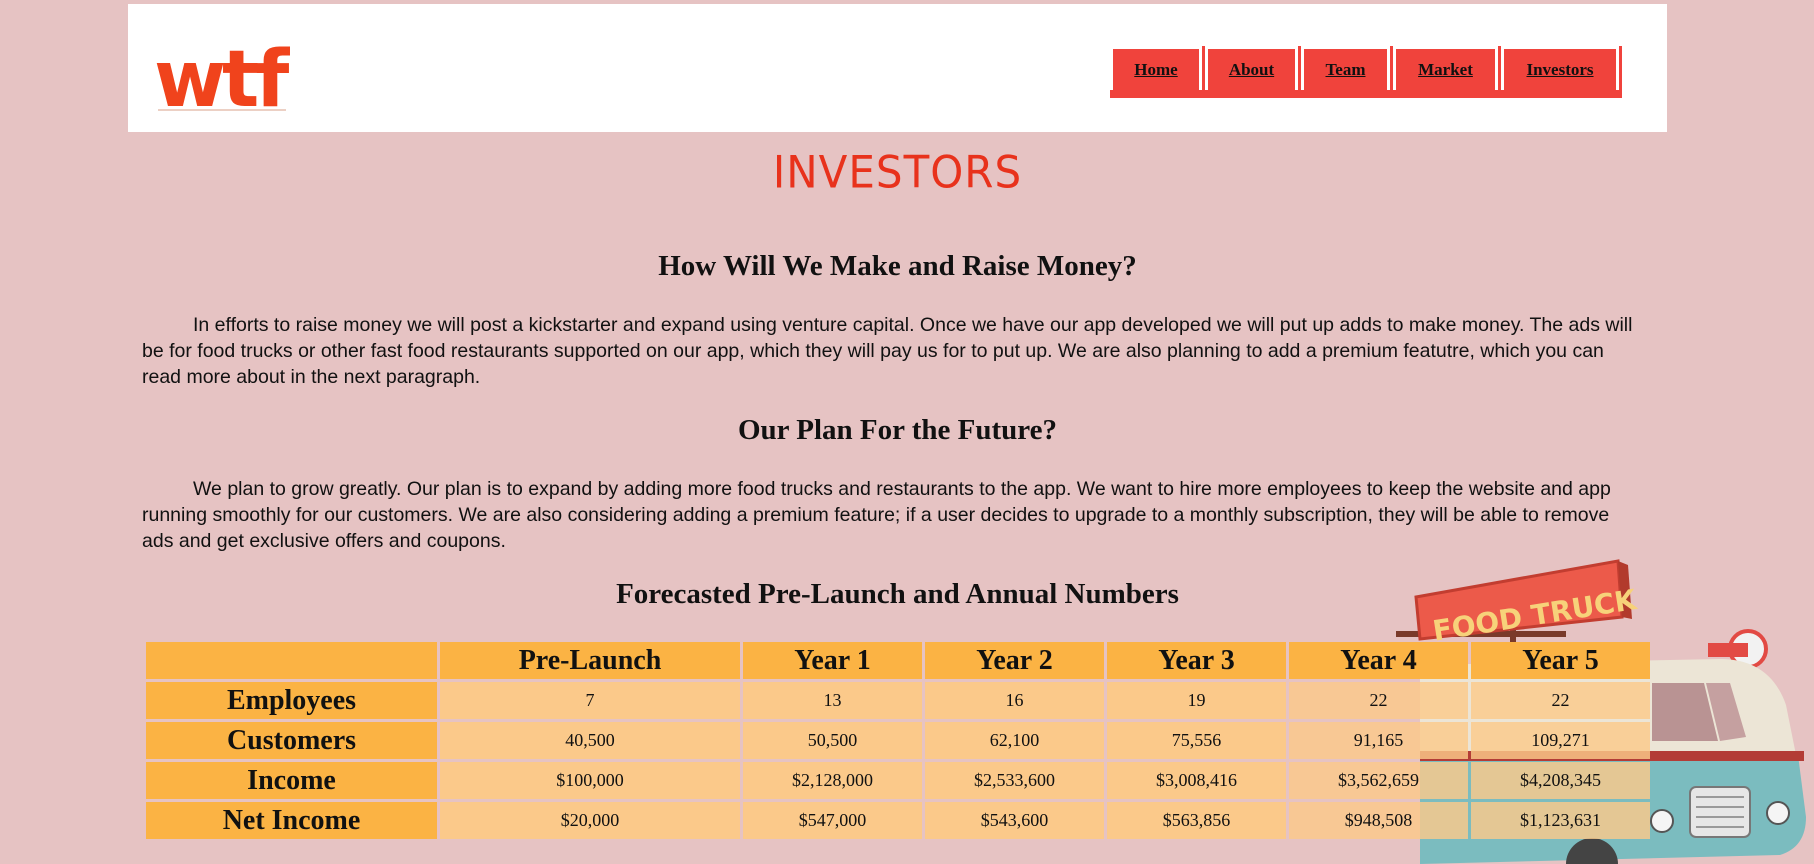 This screenshot has height=864, width=1814. What do you see at coordinates (1156, 68) in the screenshot?
I see `nav-home: Home` at bounding box center [1156, 68].